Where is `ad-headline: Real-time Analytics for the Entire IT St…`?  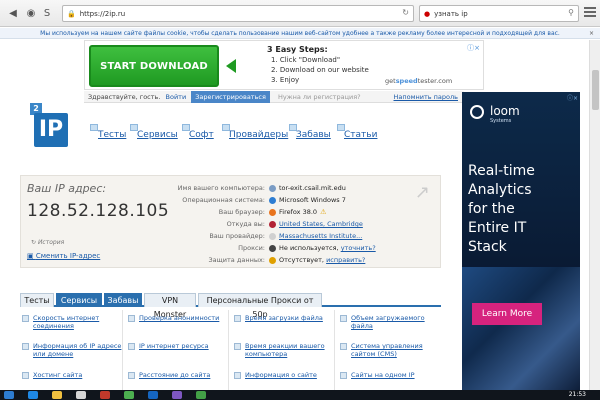
ad-headline: Real-time Analytics for the Entire IT St… is located at coordinates (501, 209).